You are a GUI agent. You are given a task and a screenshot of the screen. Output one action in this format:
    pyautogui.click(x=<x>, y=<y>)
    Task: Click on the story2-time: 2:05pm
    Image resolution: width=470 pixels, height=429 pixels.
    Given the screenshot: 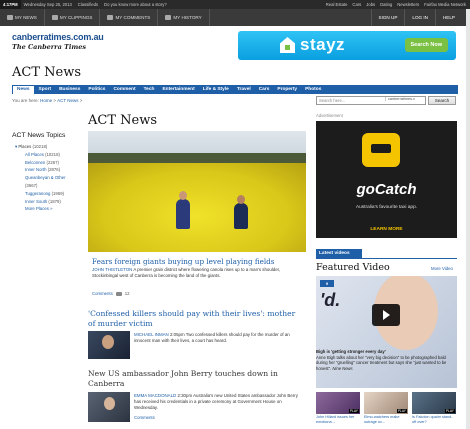 What is the action you would take?
    pyautogui.click(x=177, y=334)
    